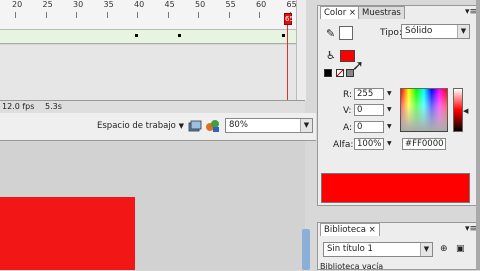  Describe the element at coordinates (331, 33) in the screenshot. I see `pencil-icon: ✎` at that location.